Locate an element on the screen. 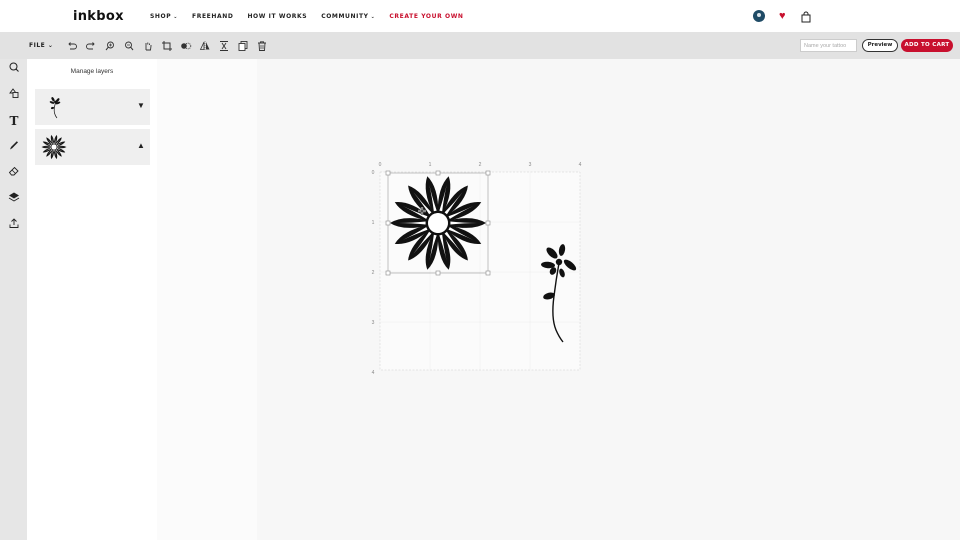 This screenshot has height=540, width=960. trash-icon is located at coordinates (262, 45).